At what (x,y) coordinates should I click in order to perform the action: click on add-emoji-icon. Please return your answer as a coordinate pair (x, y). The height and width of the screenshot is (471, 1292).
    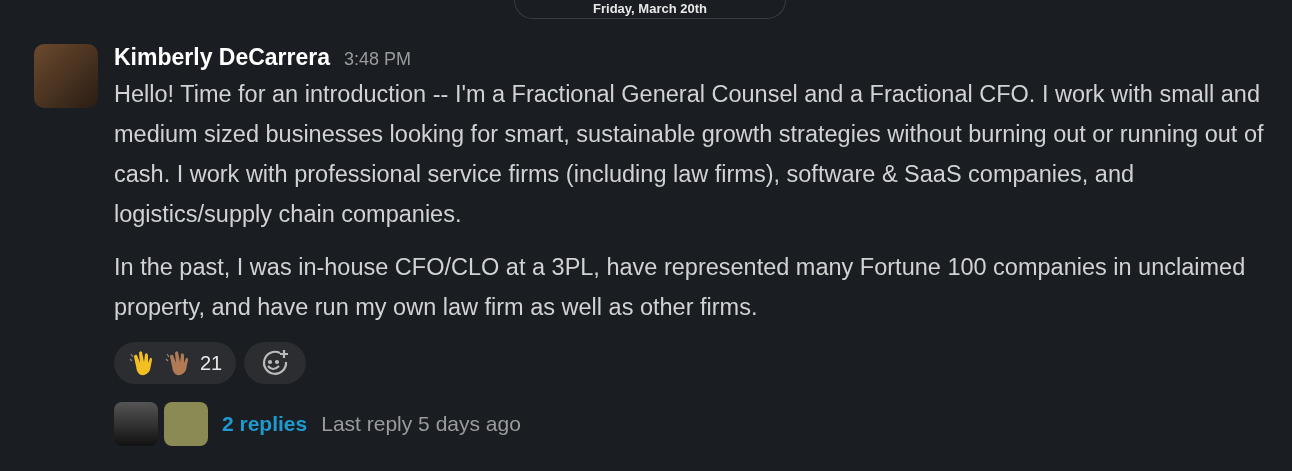
    Looking at the image, I should click on (275, 363).